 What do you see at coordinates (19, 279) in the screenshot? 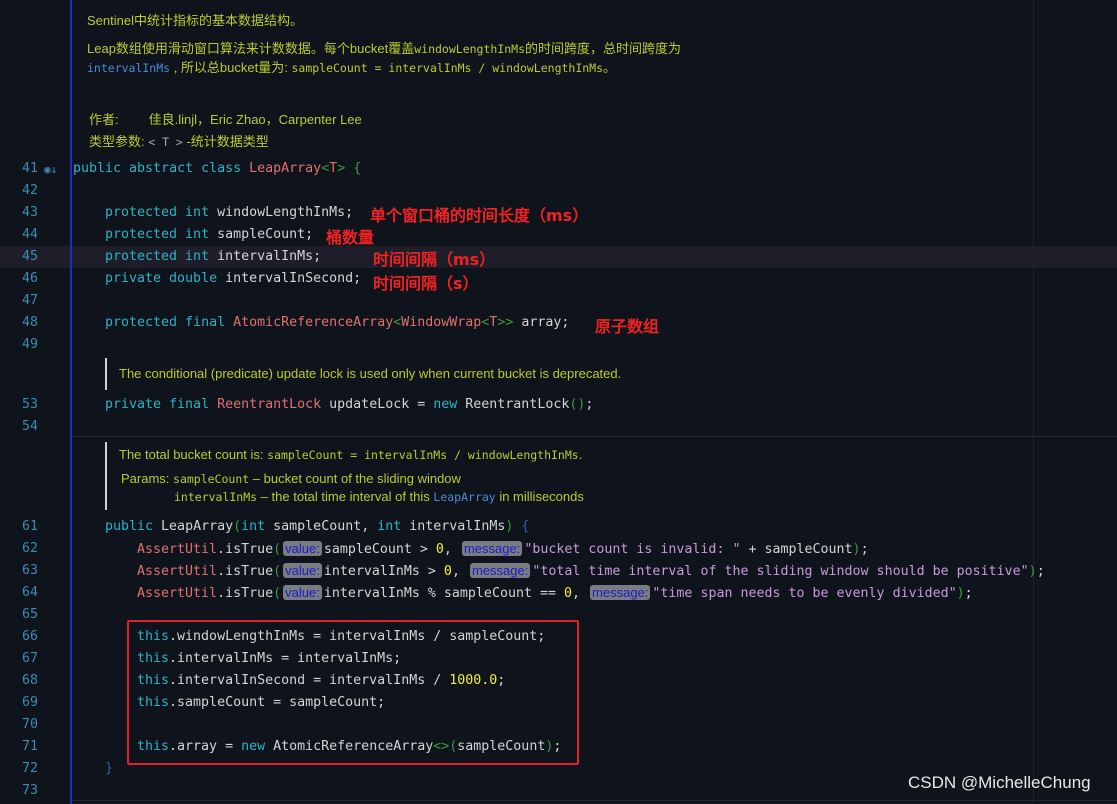
I see `line-number: 46` at bounding box center [19, 279].